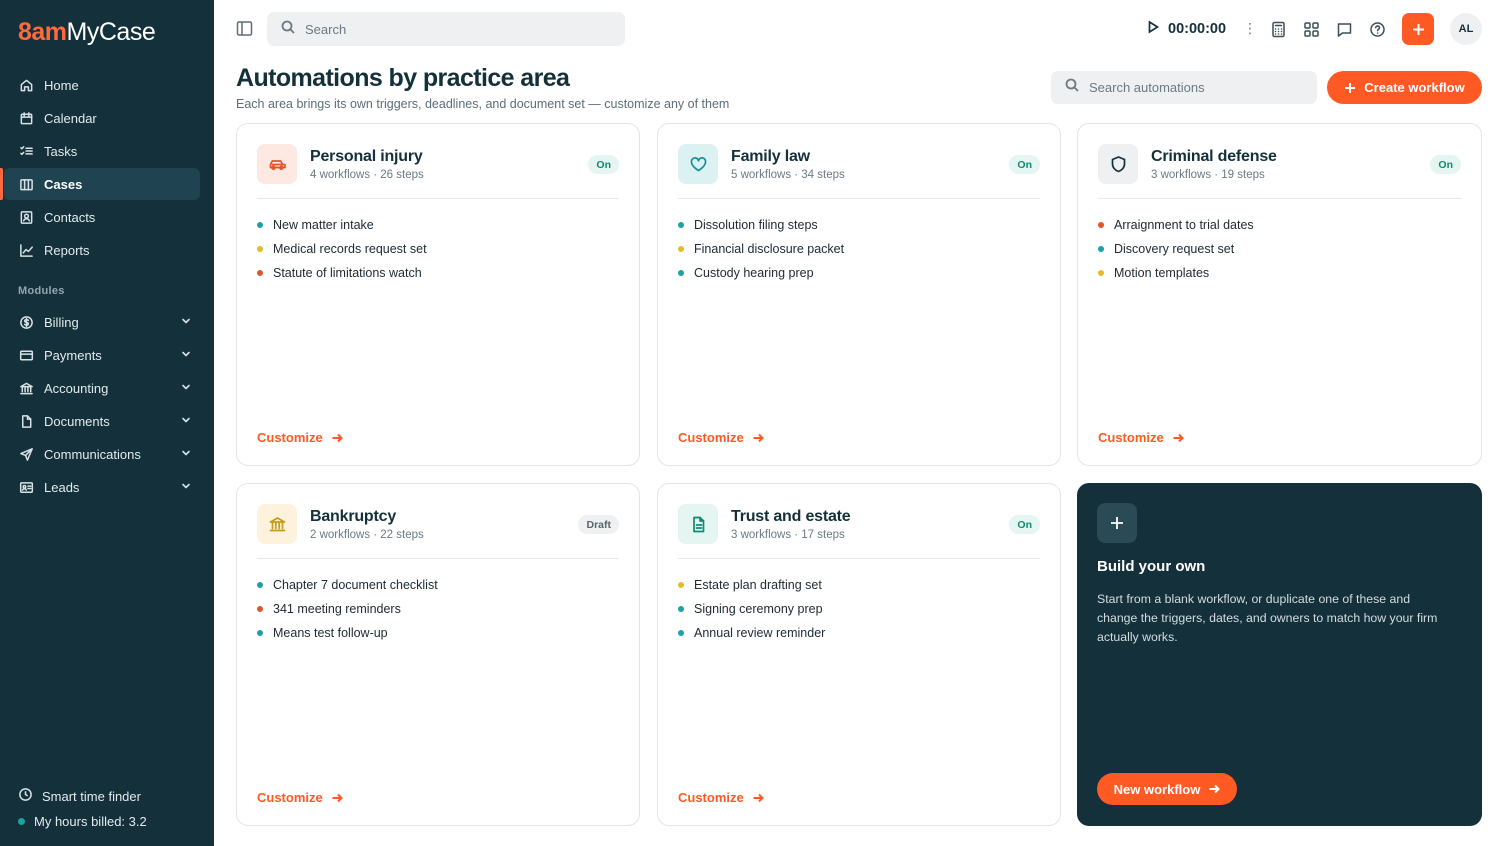 The width and height of the screenshot is (1504, 846). I want to click on list-item: New matter intake, so click(342, 225).